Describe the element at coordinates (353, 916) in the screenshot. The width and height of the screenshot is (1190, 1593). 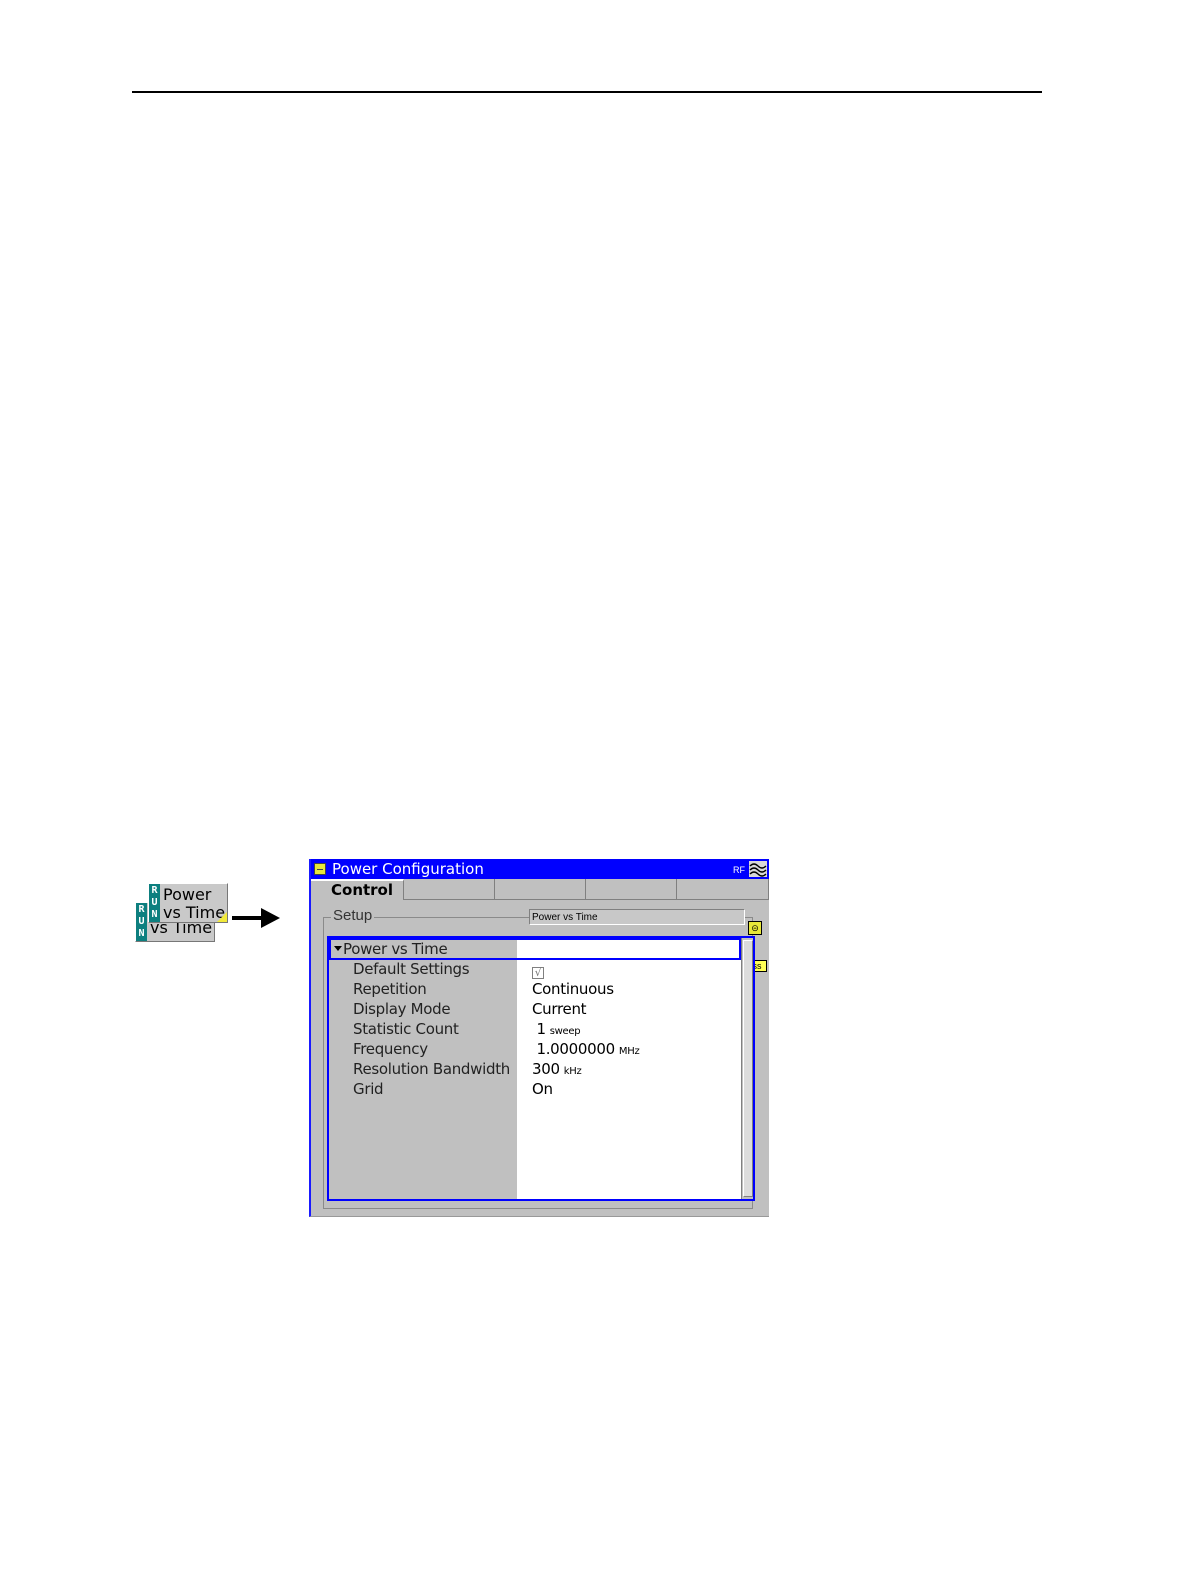
I see `setup-group-label: Setup` at that location.